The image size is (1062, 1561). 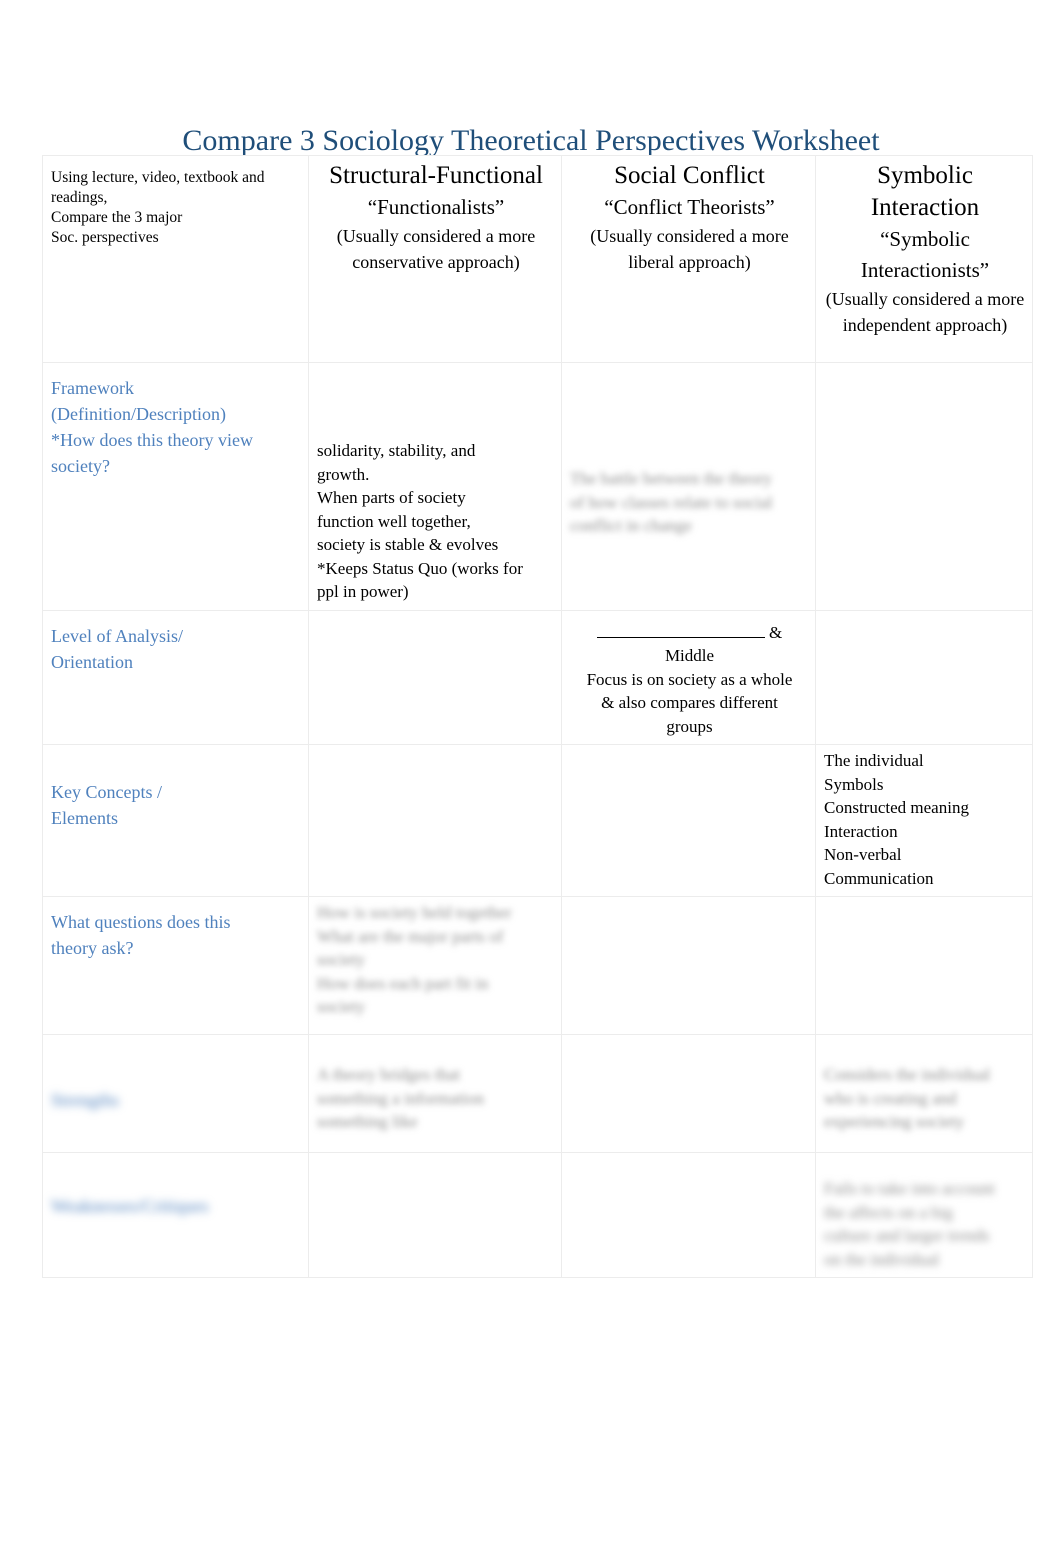 I want to click on row-label-line: Strengths, so click(x=85, y=1100).